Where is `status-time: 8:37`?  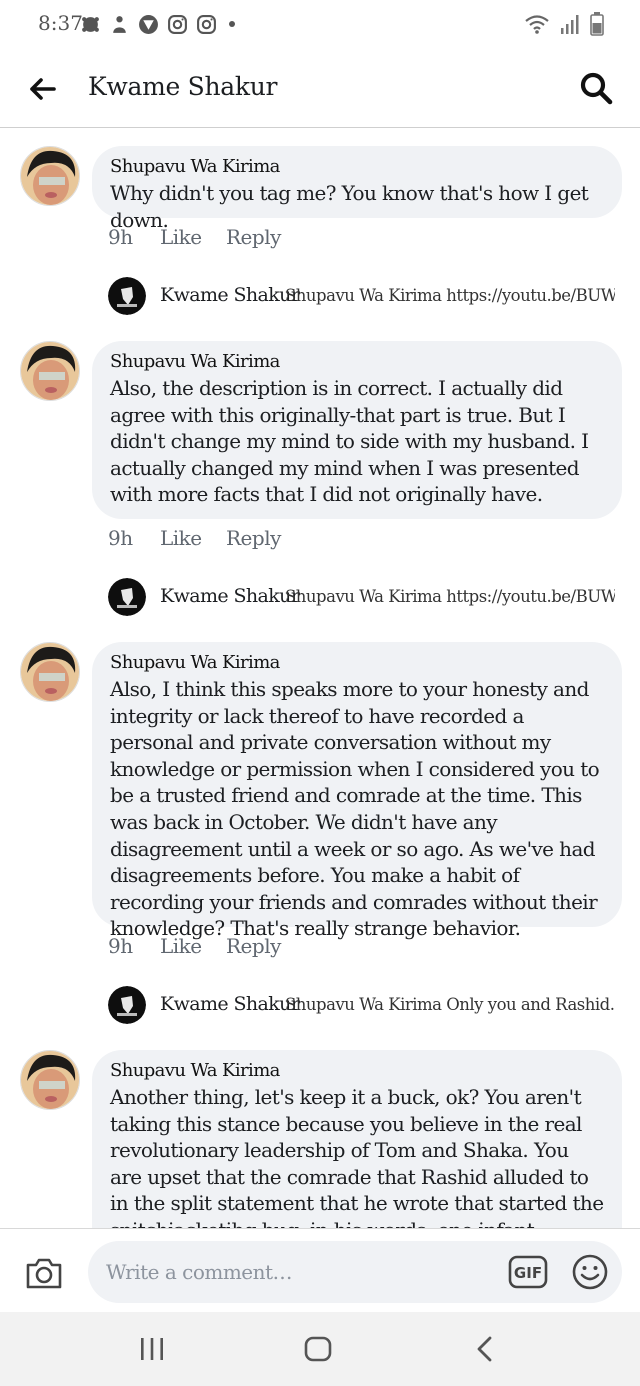
status-time: 8:37 is located at coordinates (60, 23).